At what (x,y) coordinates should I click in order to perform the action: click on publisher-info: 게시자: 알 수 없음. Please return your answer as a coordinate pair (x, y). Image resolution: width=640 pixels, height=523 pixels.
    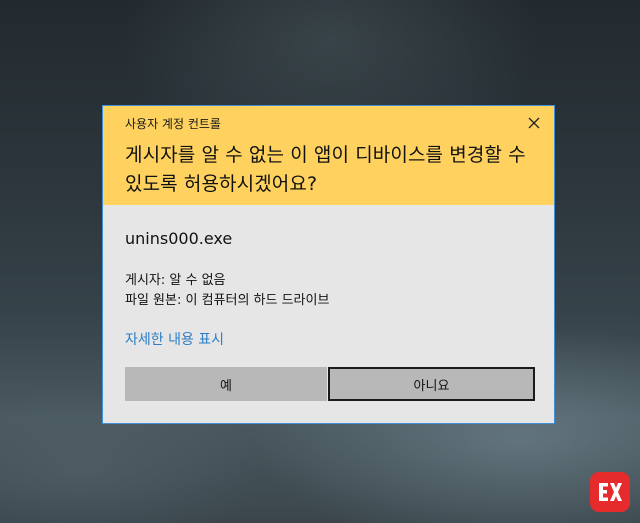
    Looking at the image, I should click on (175, 280).